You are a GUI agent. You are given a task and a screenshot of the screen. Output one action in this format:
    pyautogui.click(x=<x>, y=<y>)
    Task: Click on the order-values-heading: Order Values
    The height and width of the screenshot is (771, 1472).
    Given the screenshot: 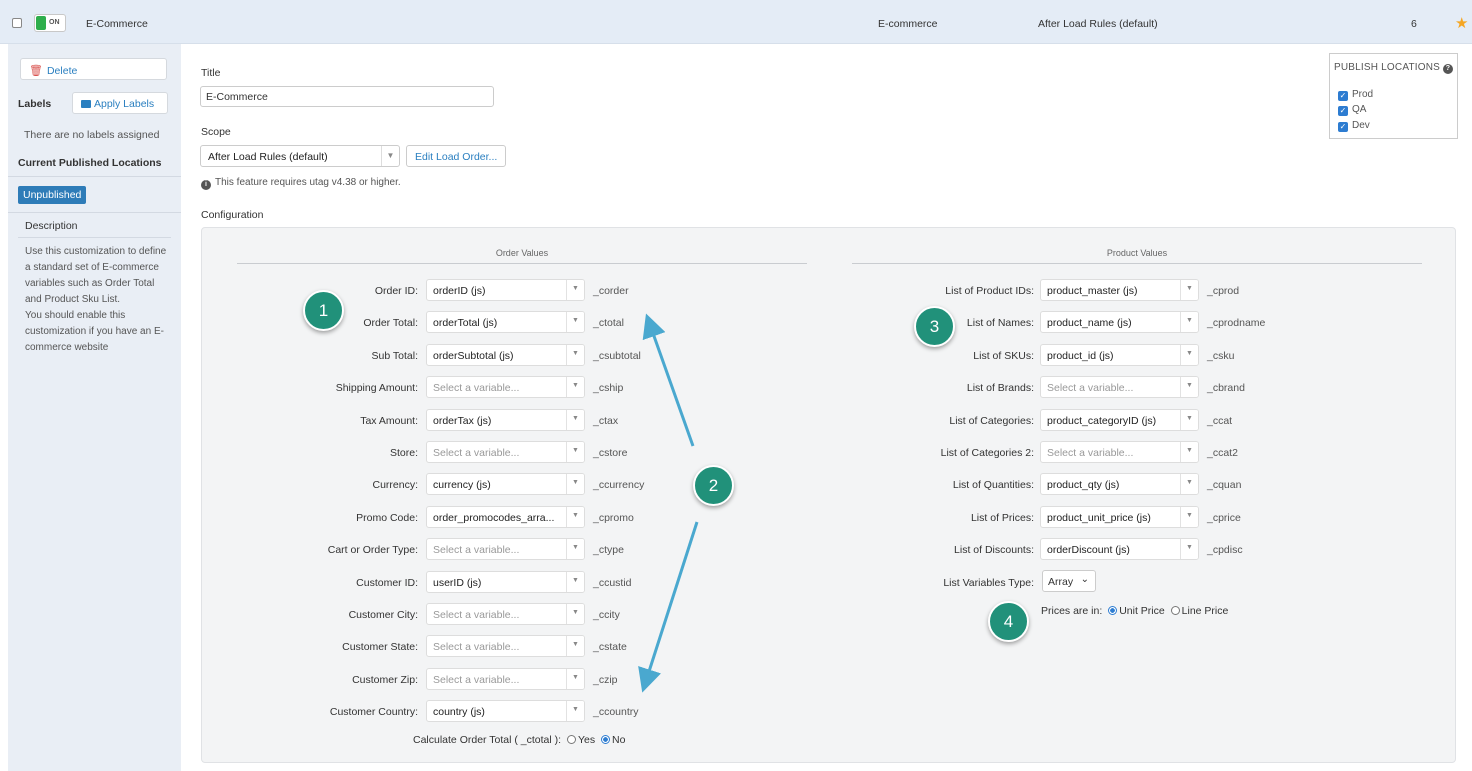 What is the action you would take?
    pyautogui.click(x=522, y=253)
    